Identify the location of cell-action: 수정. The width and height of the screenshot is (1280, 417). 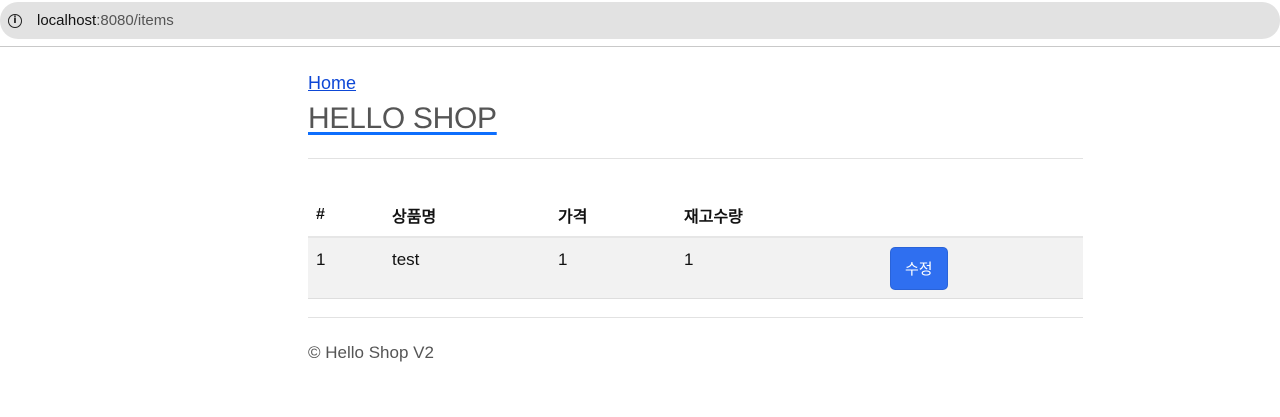
(982, 268).